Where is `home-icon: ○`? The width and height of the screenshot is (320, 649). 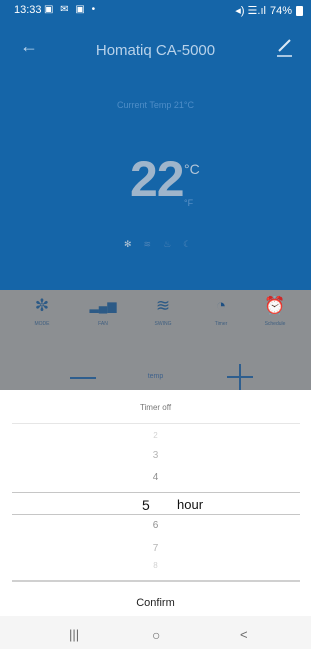 home-icon: ○ is located at coordinates (156, 635).